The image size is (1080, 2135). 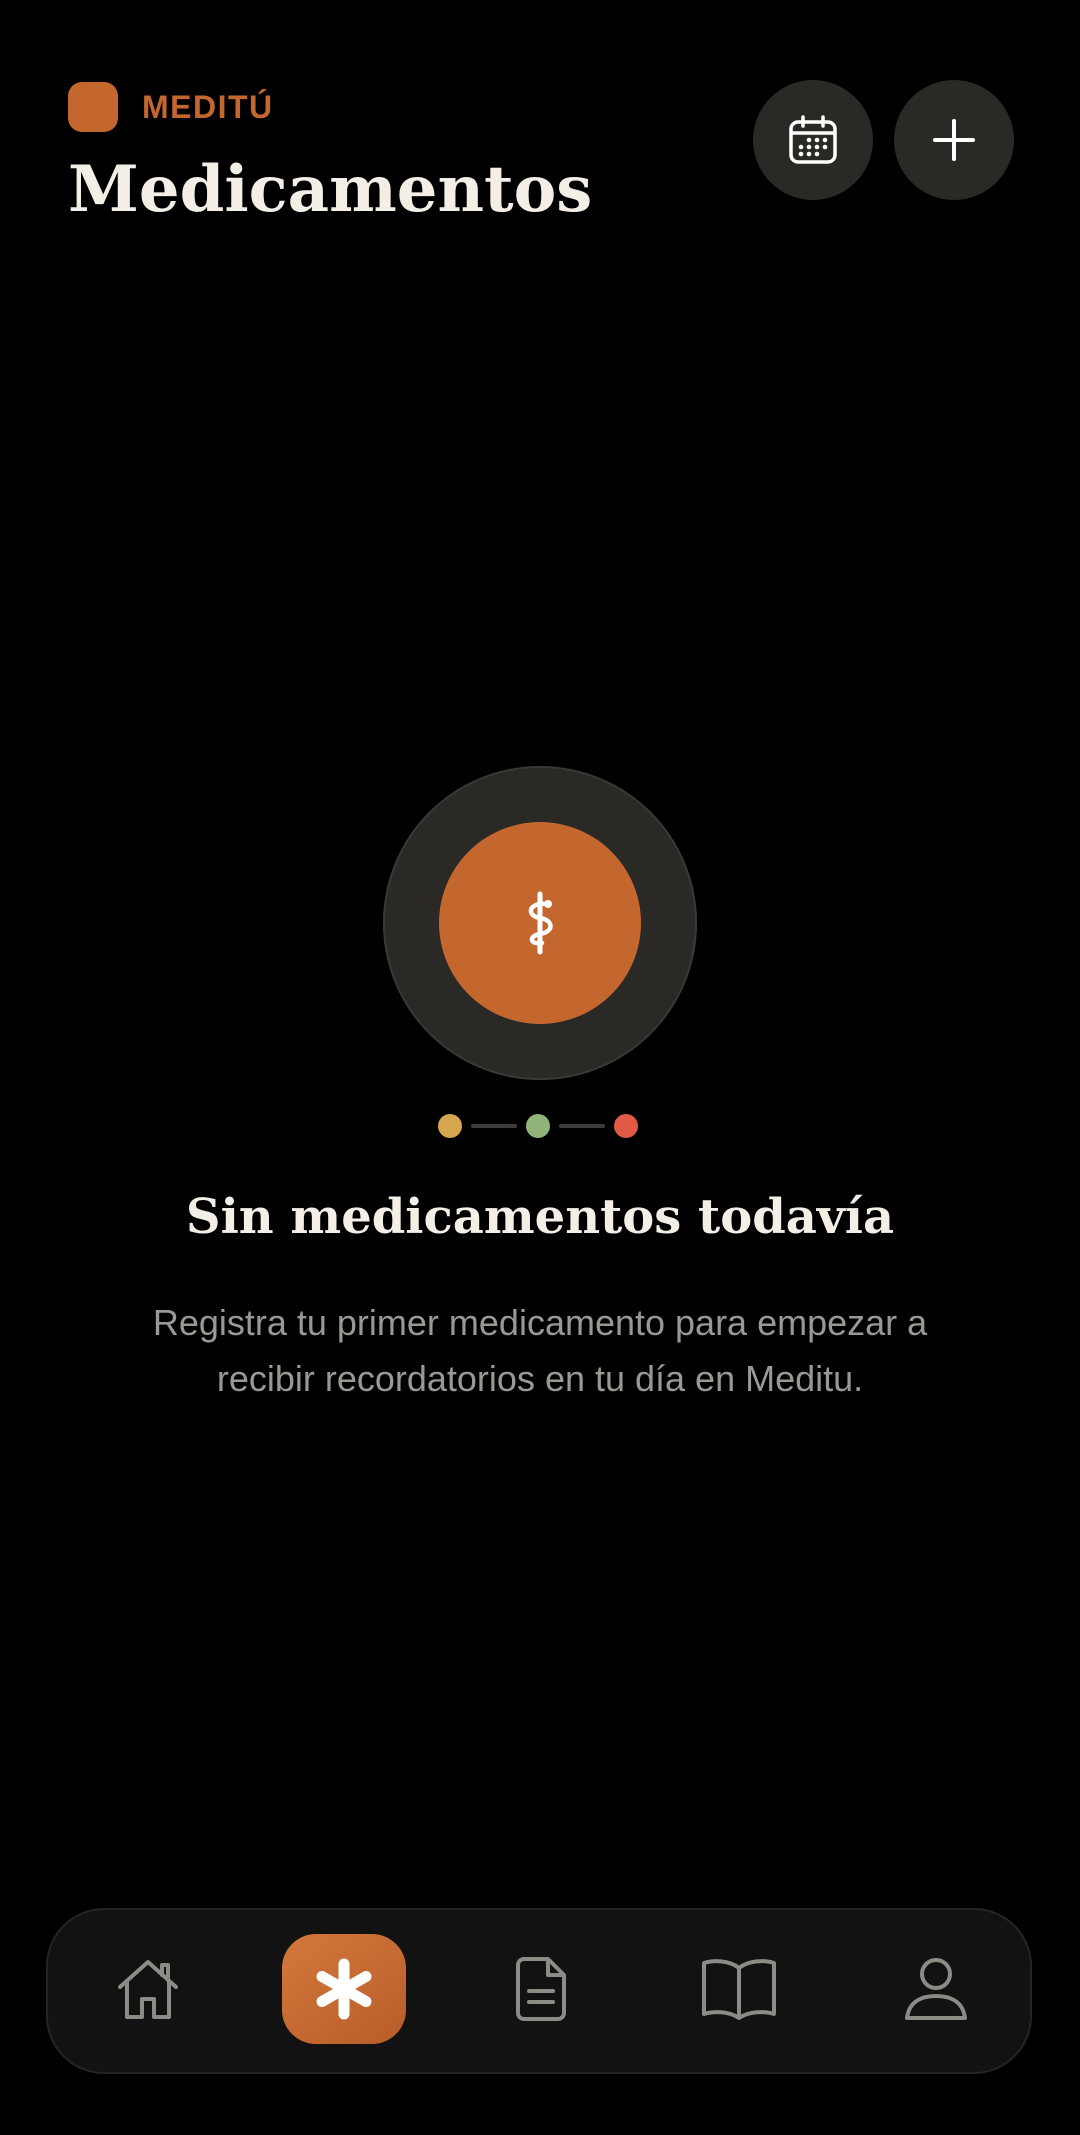 I want to click on bottom-tab-bar, so click(x=539, y=1991).